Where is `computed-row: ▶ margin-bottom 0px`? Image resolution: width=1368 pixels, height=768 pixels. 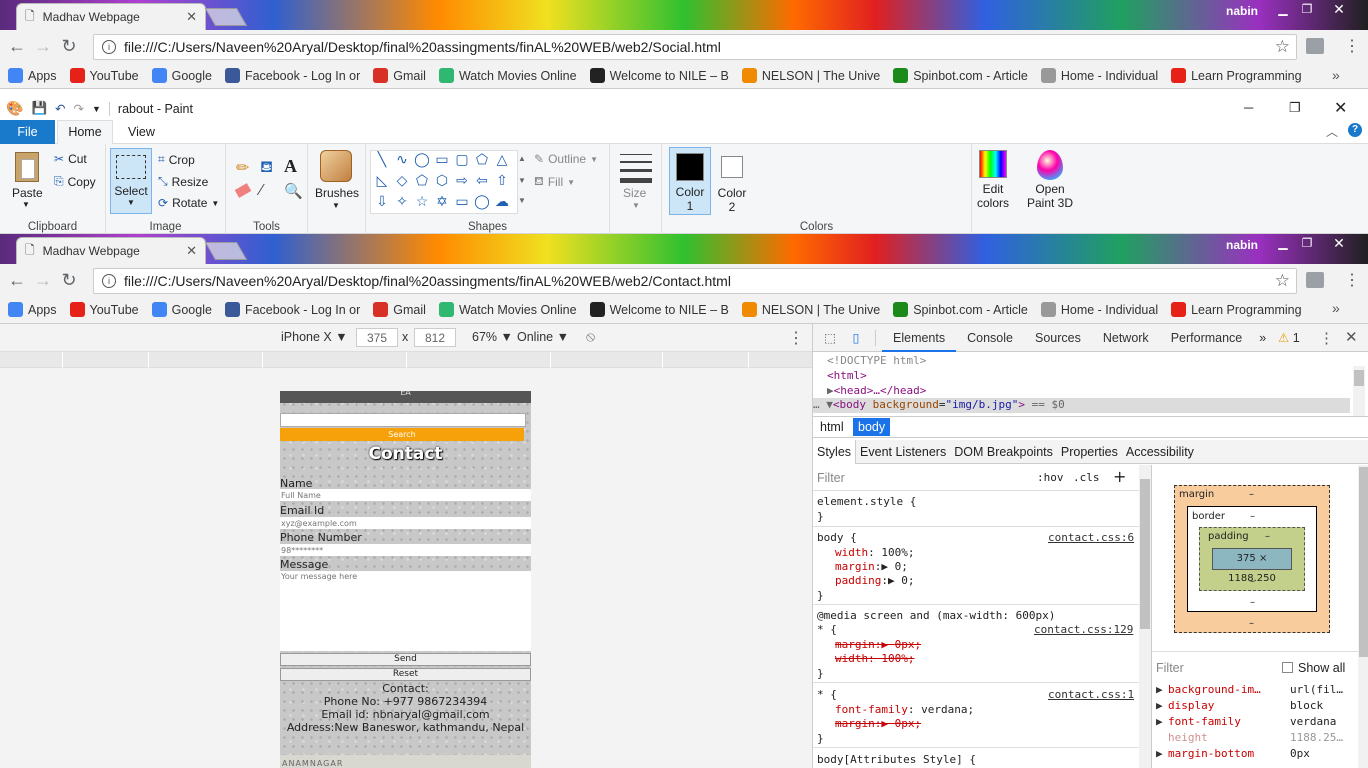 computed-row: ▶ margin-bottom 0px is located at coordinates (1255, 755).